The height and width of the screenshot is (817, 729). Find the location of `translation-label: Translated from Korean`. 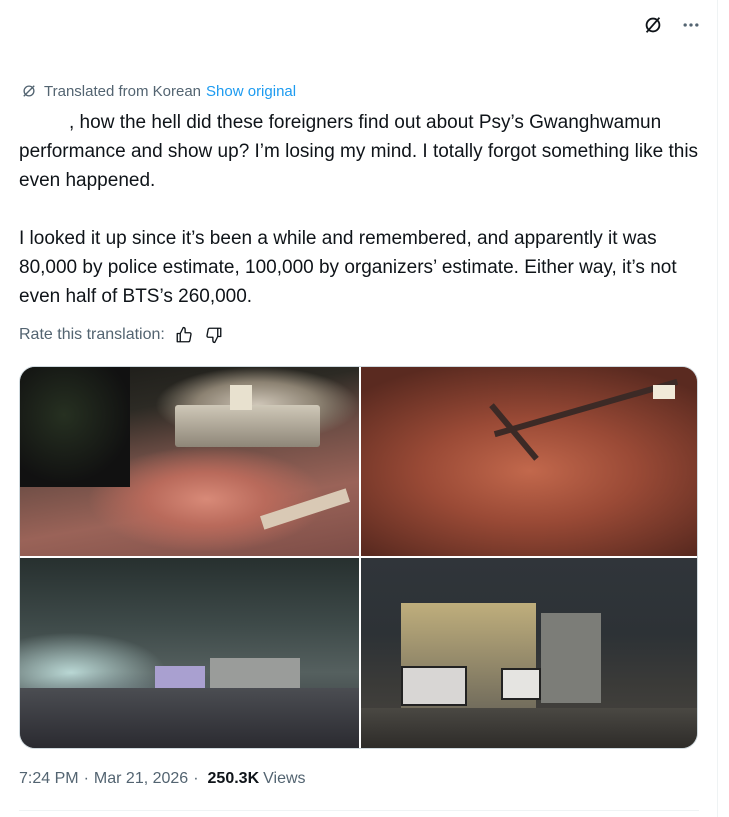

translation-label: Translated from Korean is located at coordinates (123, 91).